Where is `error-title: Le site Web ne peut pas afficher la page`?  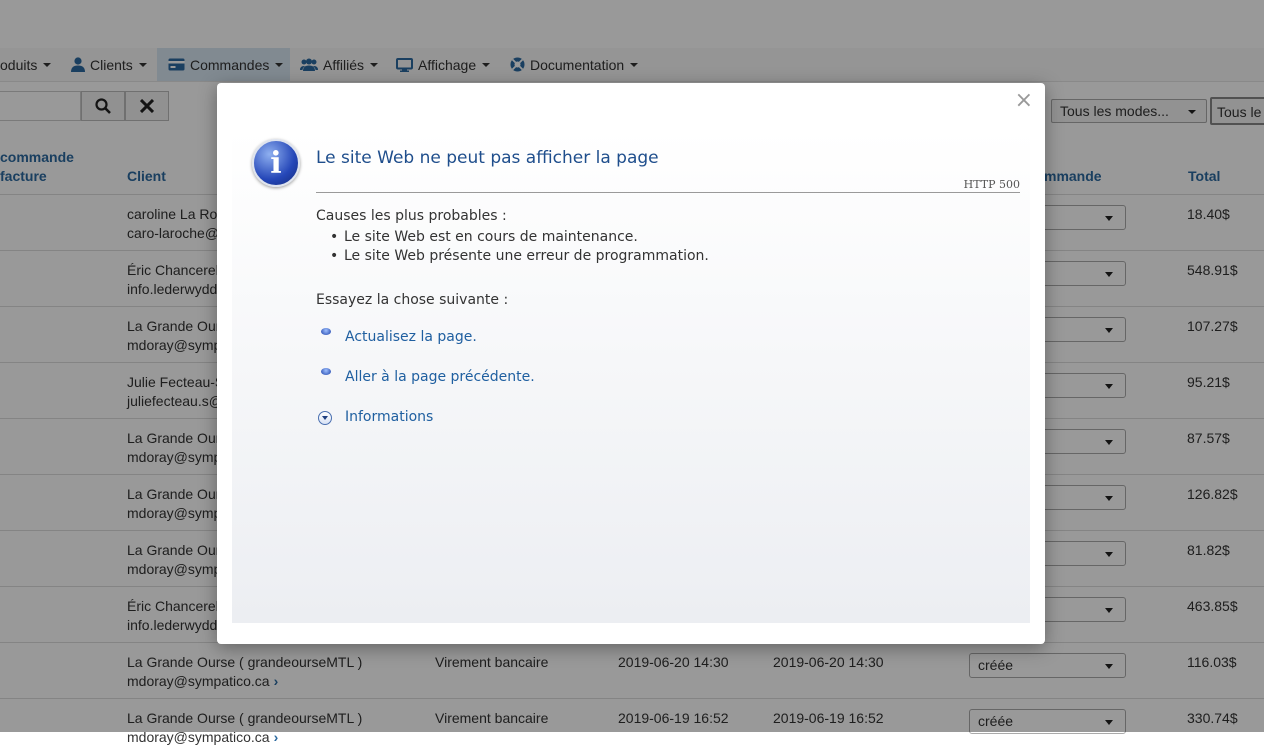
error-title: Le site Web ne peut pas afficher la page is located at coordinates (487, 158).